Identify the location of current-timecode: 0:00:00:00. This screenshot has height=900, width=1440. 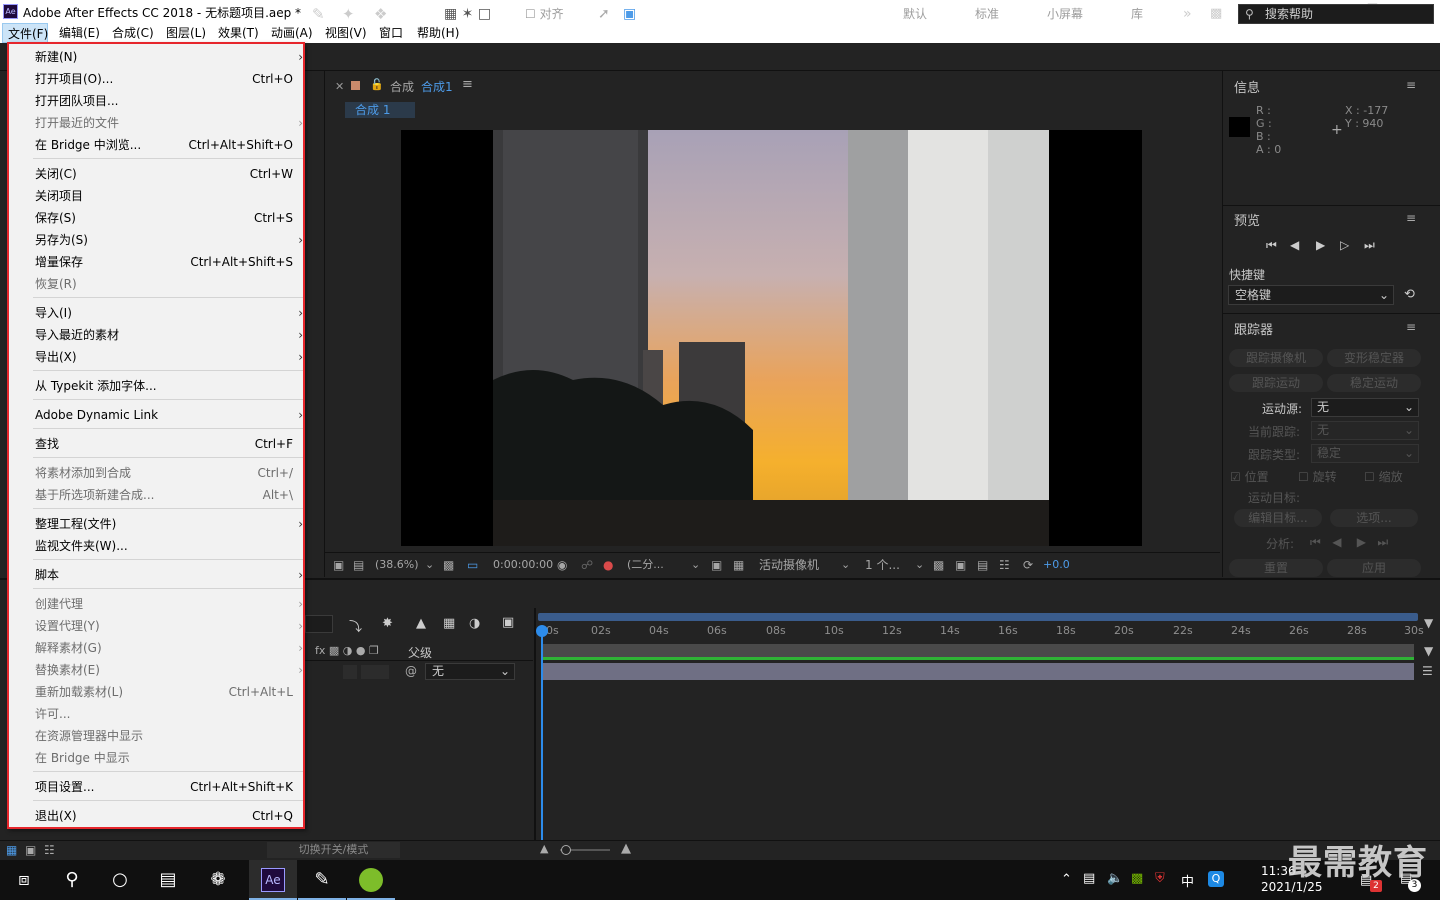
(523, 565).